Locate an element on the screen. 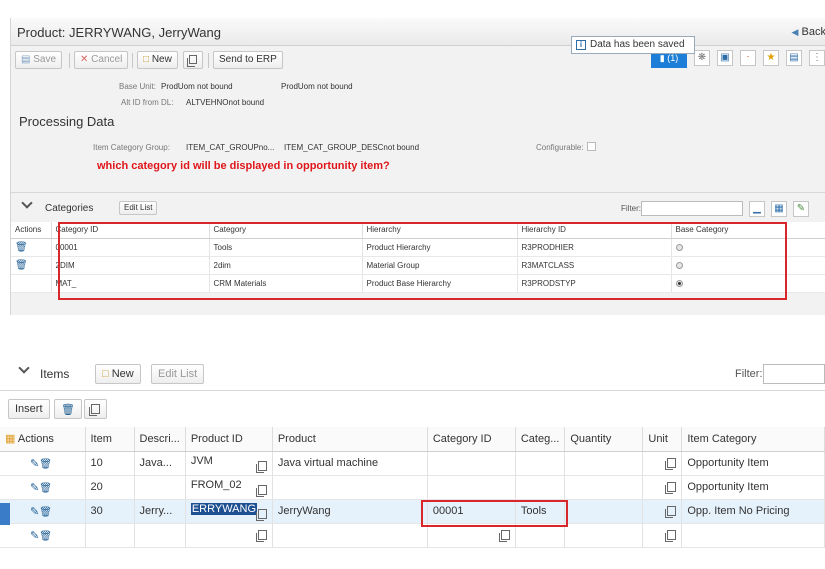  cancel-icon: ✕ is located at coordinates (84, 59).